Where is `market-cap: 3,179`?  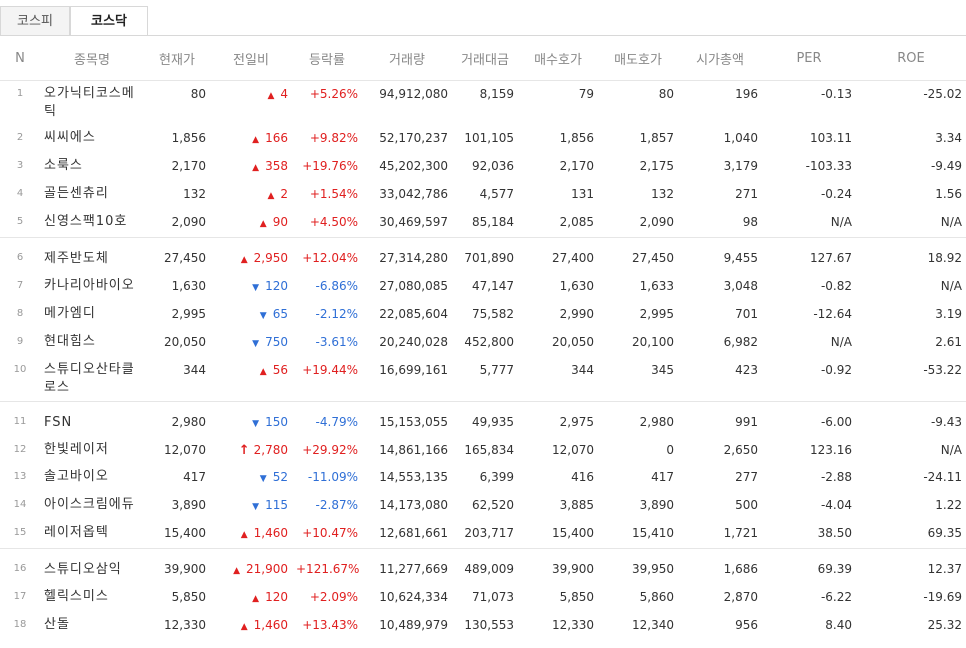 market-cap: 3,179 is located at coordinates (740, 166).